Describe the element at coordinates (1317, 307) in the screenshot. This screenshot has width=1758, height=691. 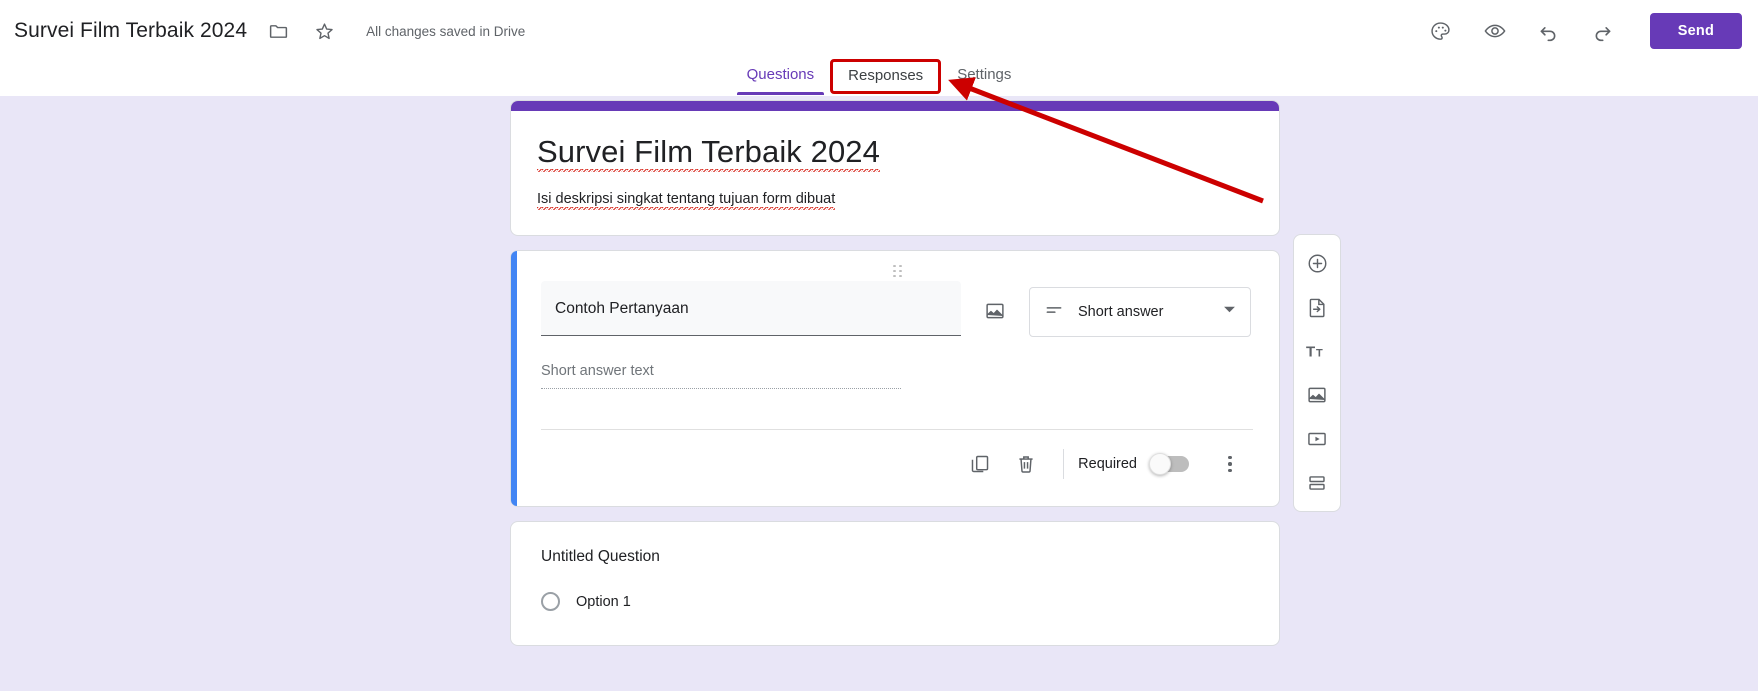
I see `import-icon` at that location.